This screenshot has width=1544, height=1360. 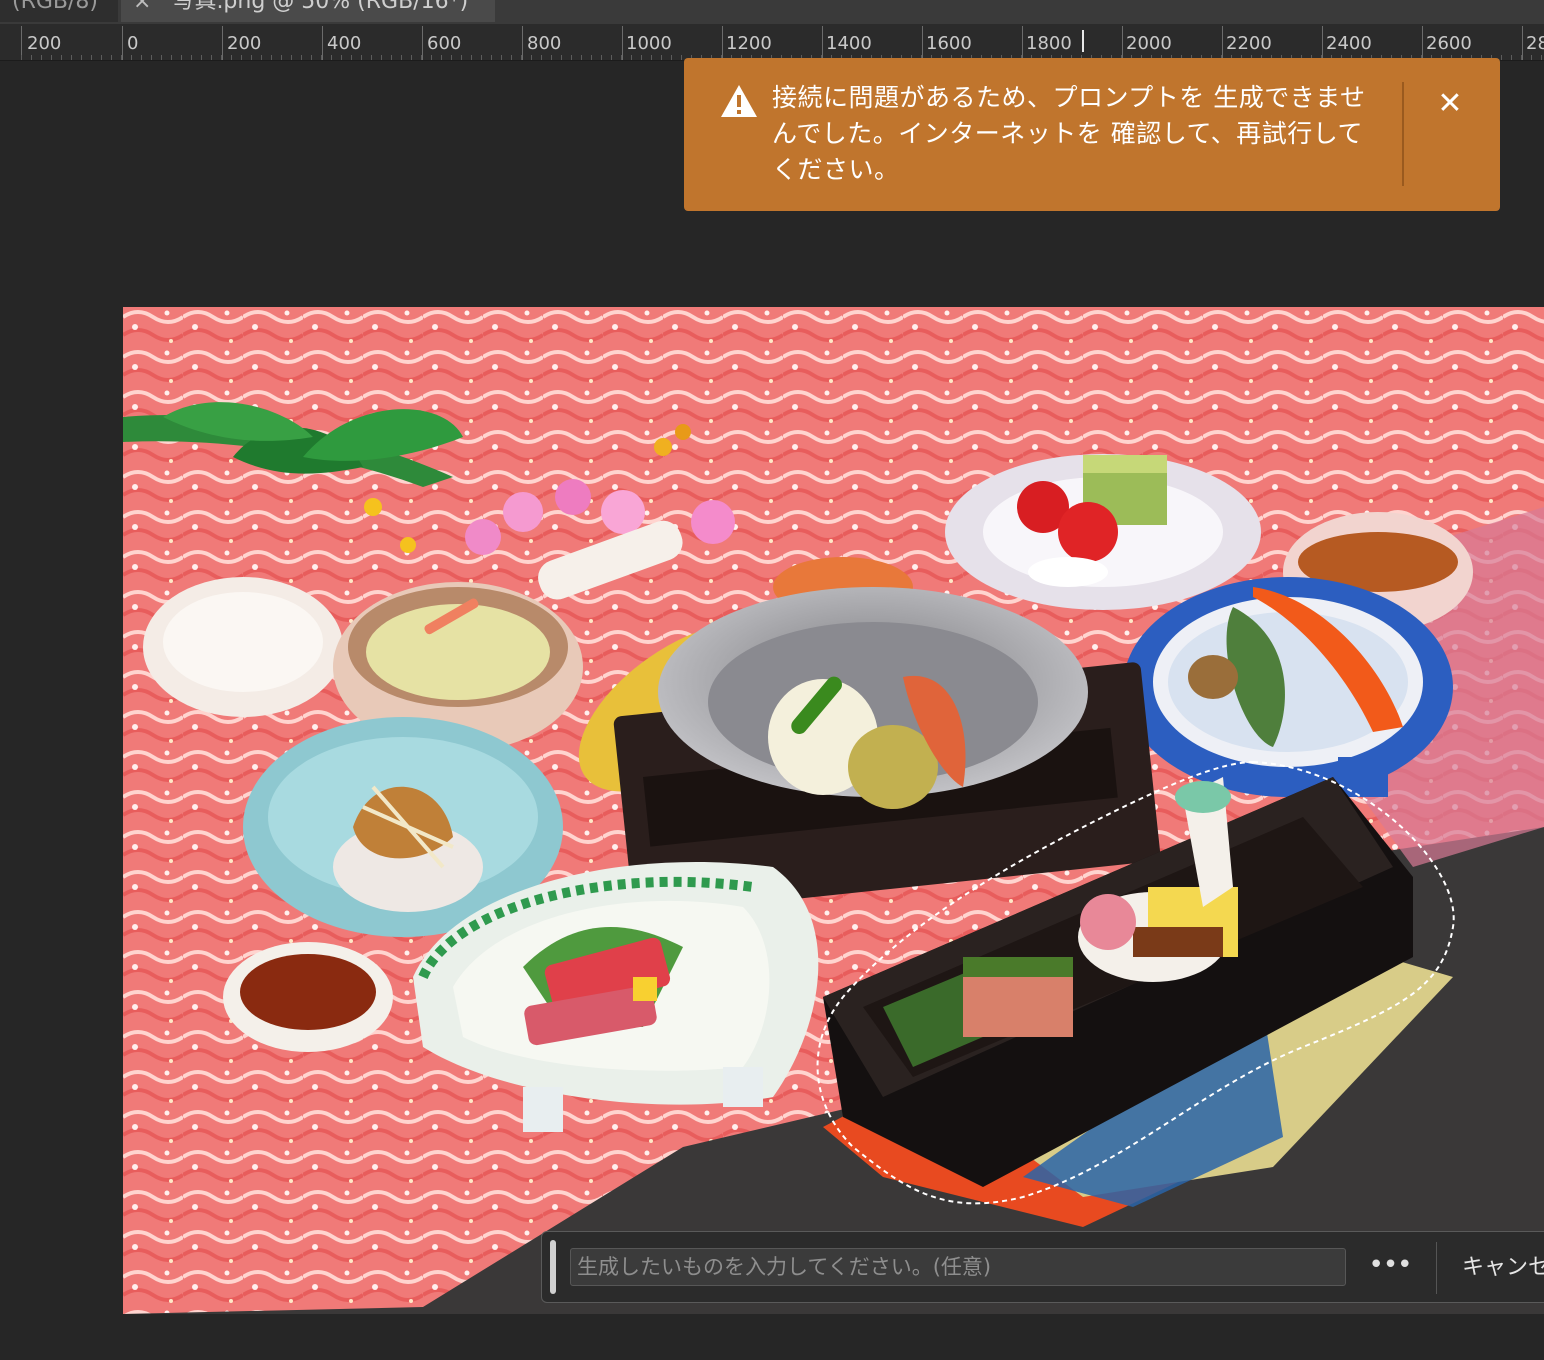 What do you see at coordinates (649, 43) in the screenshot?
I see `ruler-label: 1000` at bounding box center [649, 43].